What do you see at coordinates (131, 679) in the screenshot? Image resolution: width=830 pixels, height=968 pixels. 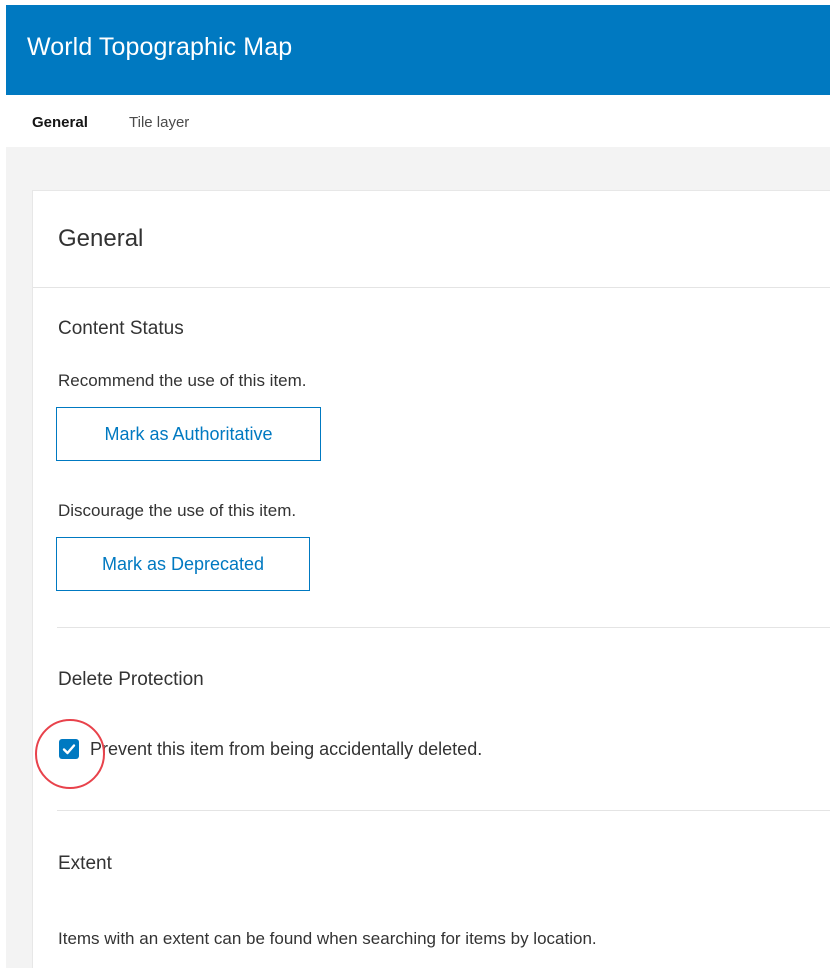 I see `delete-protection-heading: Delete Protection` at bounding box center [131, 679].